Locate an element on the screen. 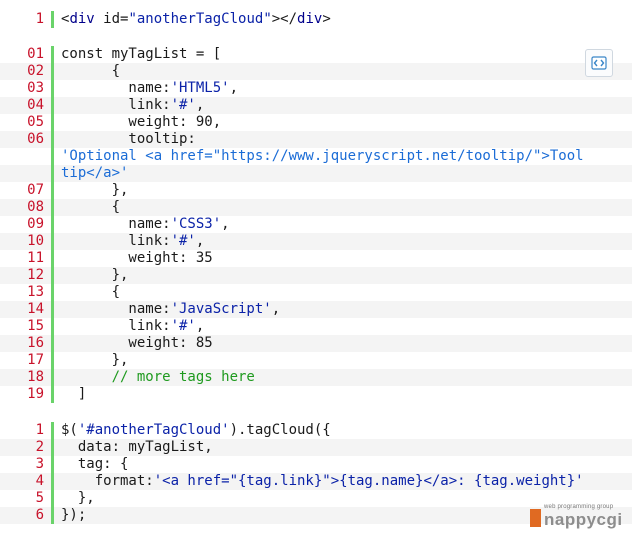  code-line: tip</a>' is located at coordinates (316, 173).